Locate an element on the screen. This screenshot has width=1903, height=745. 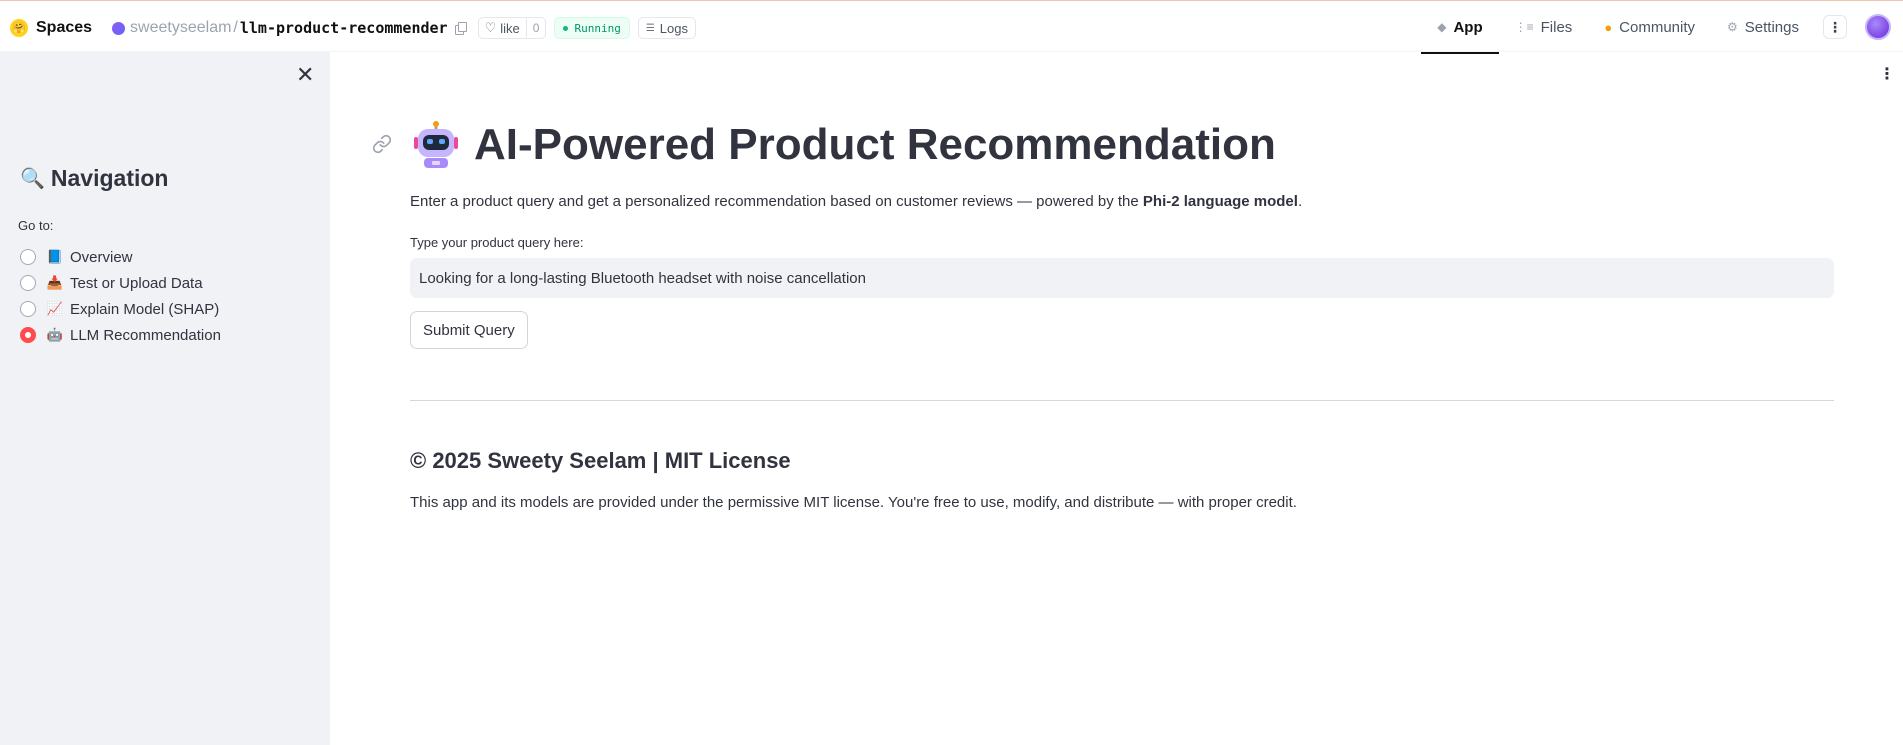
radio-explain-model: 📈 Explain Model (SHAP) is located at coordinates (120, 309).